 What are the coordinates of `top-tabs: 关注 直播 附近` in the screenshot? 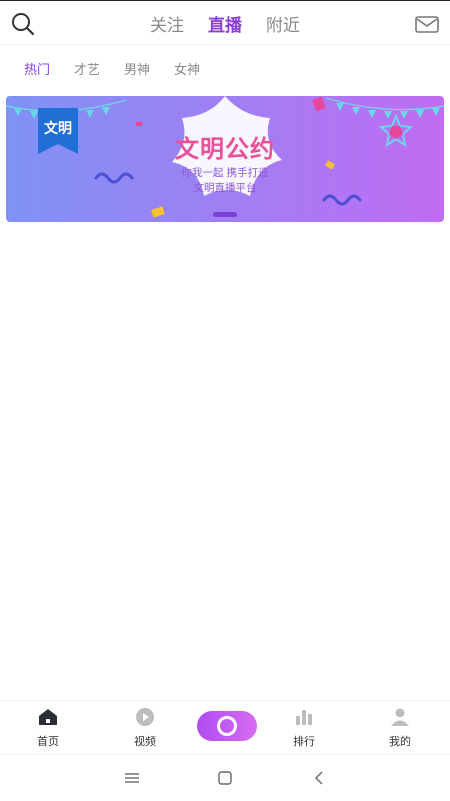 It's located at (225, 23).